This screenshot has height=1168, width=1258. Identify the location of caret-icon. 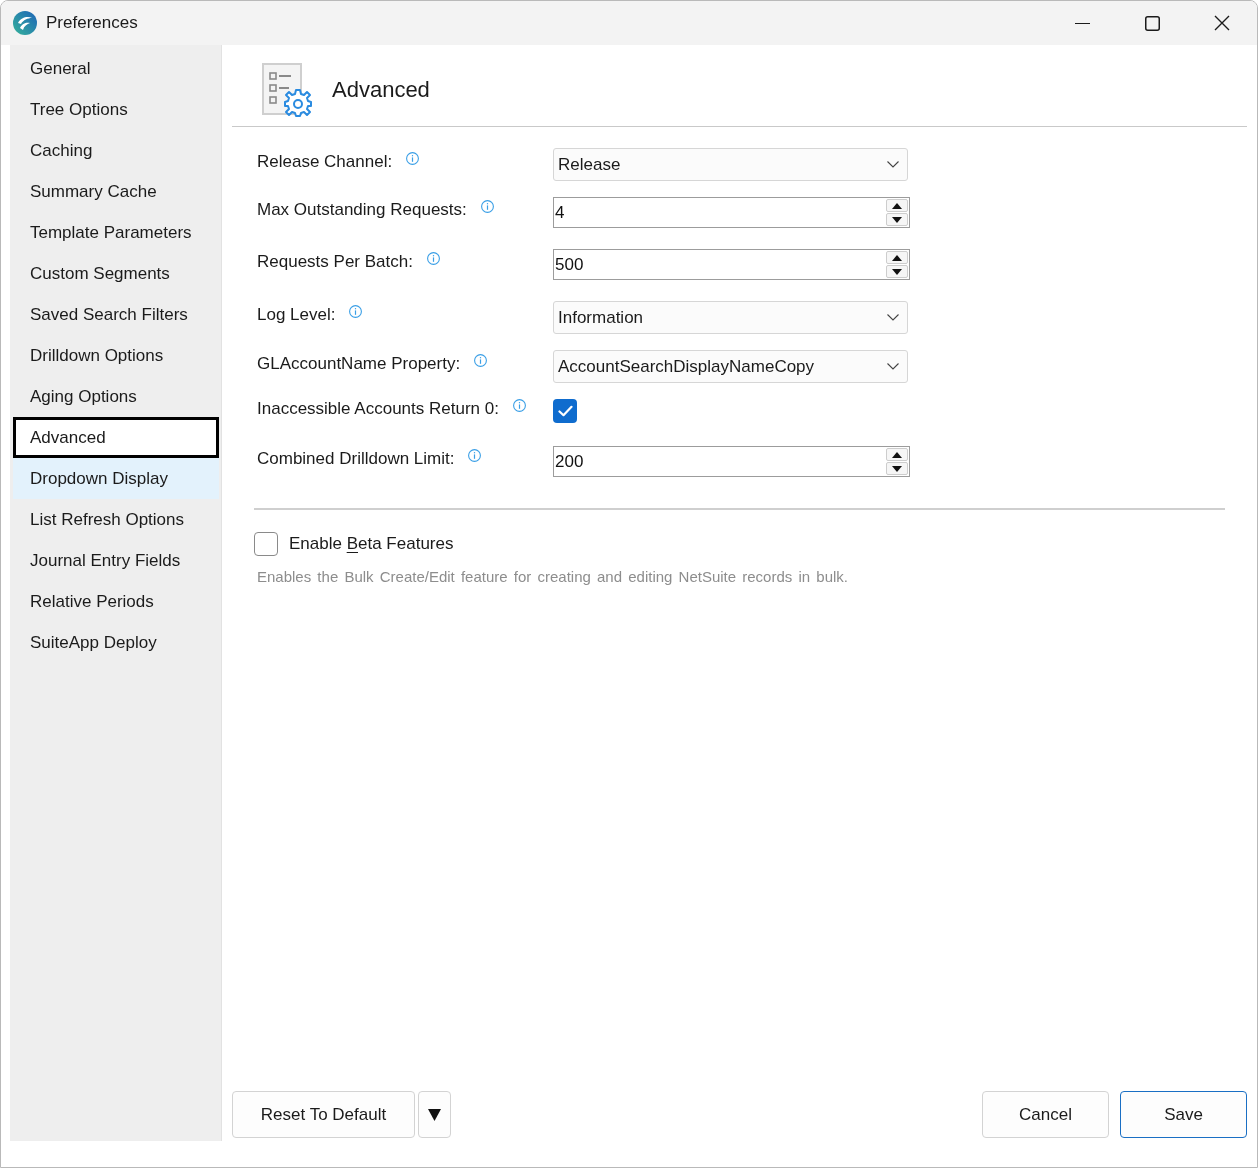
(434, 1114).